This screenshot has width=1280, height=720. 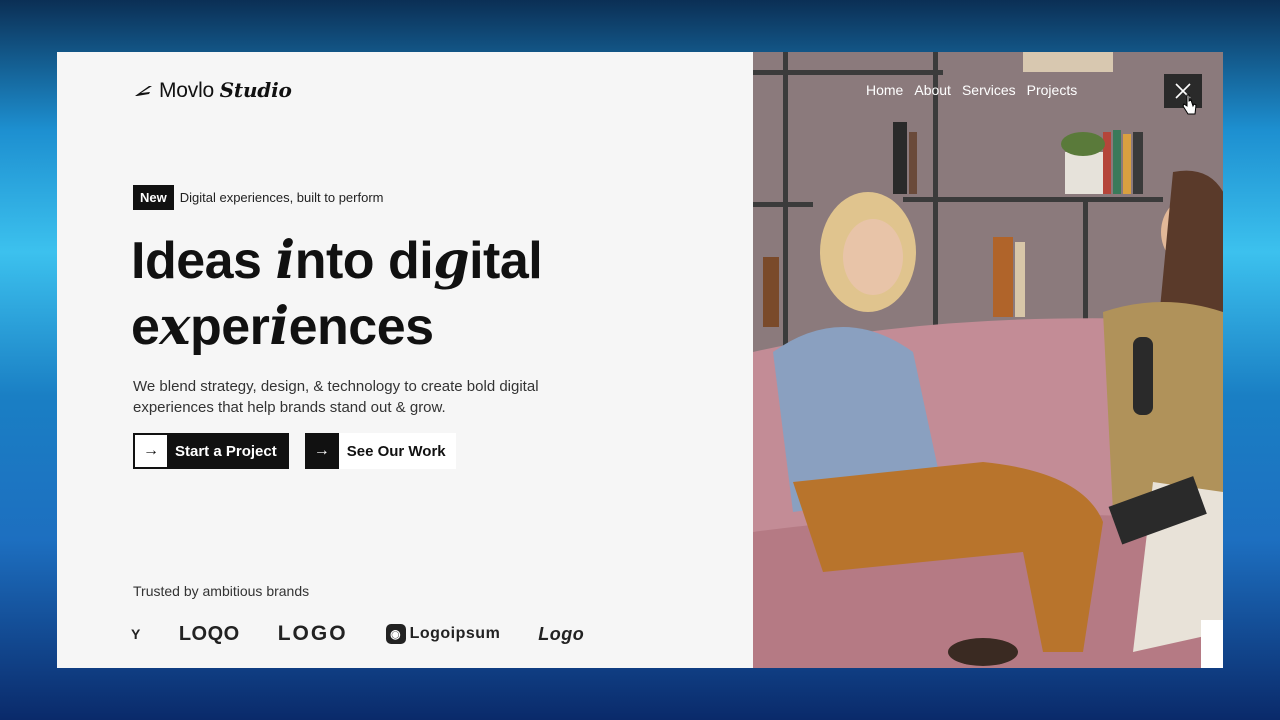 What do you see at coordinates (209, 633) in the screenshot?
I see `brand-logo: LOQO` at bounding box center [209, 633].